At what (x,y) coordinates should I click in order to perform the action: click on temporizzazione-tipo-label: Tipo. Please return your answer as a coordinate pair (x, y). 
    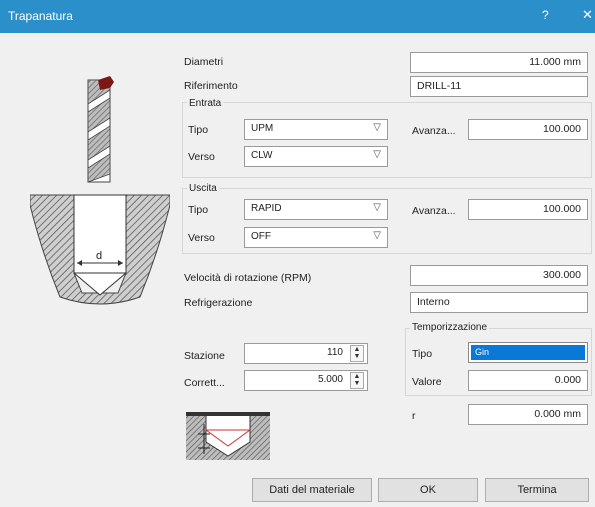
    Looking at the image, I should click on (422, 354).